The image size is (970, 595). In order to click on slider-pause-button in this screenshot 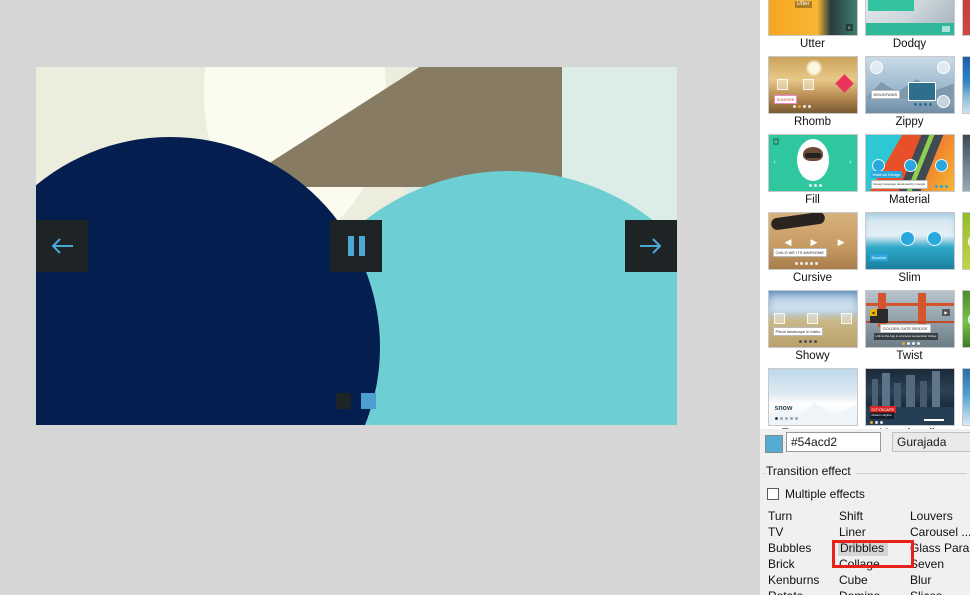, I will do `click(356, 246)`.